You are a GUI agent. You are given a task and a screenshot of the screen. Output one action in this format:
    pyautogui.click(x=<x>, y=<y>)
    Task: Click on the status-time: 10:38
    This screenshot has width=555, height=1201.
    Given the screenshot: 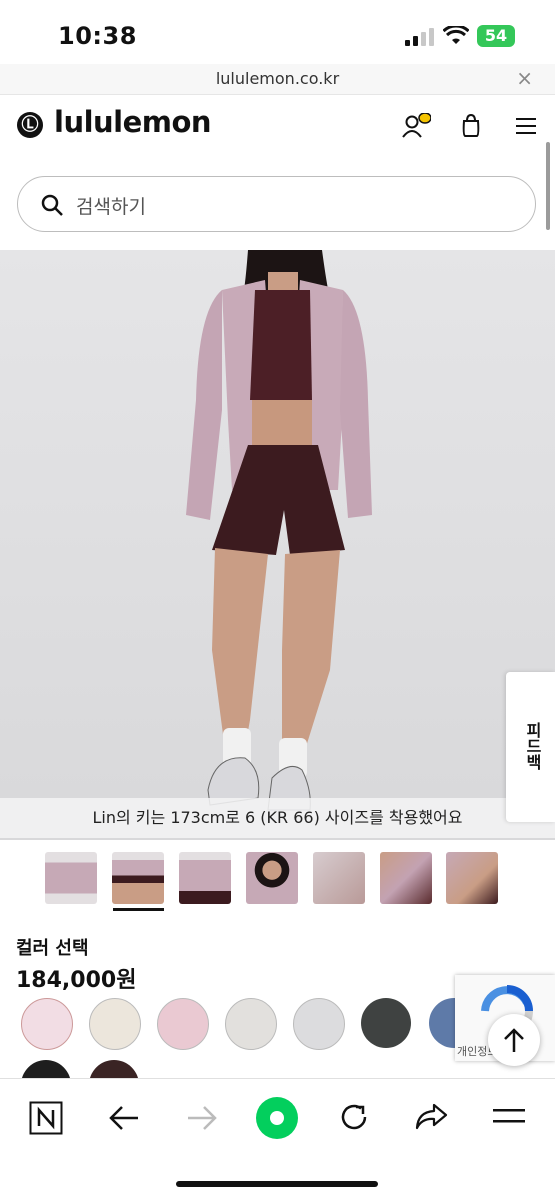 What is the action you would take?
    pyautogui.click(x=97, y=36)
    